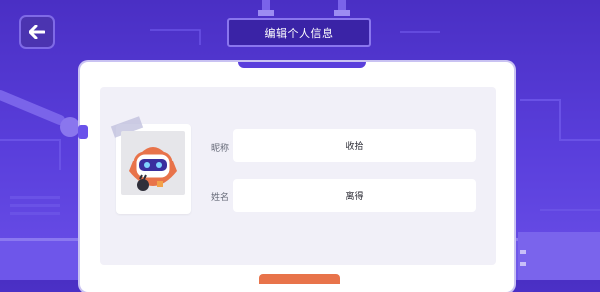 The height and width of the screenshot is (292, 600). I want to click on back-button, so click(37, 32).